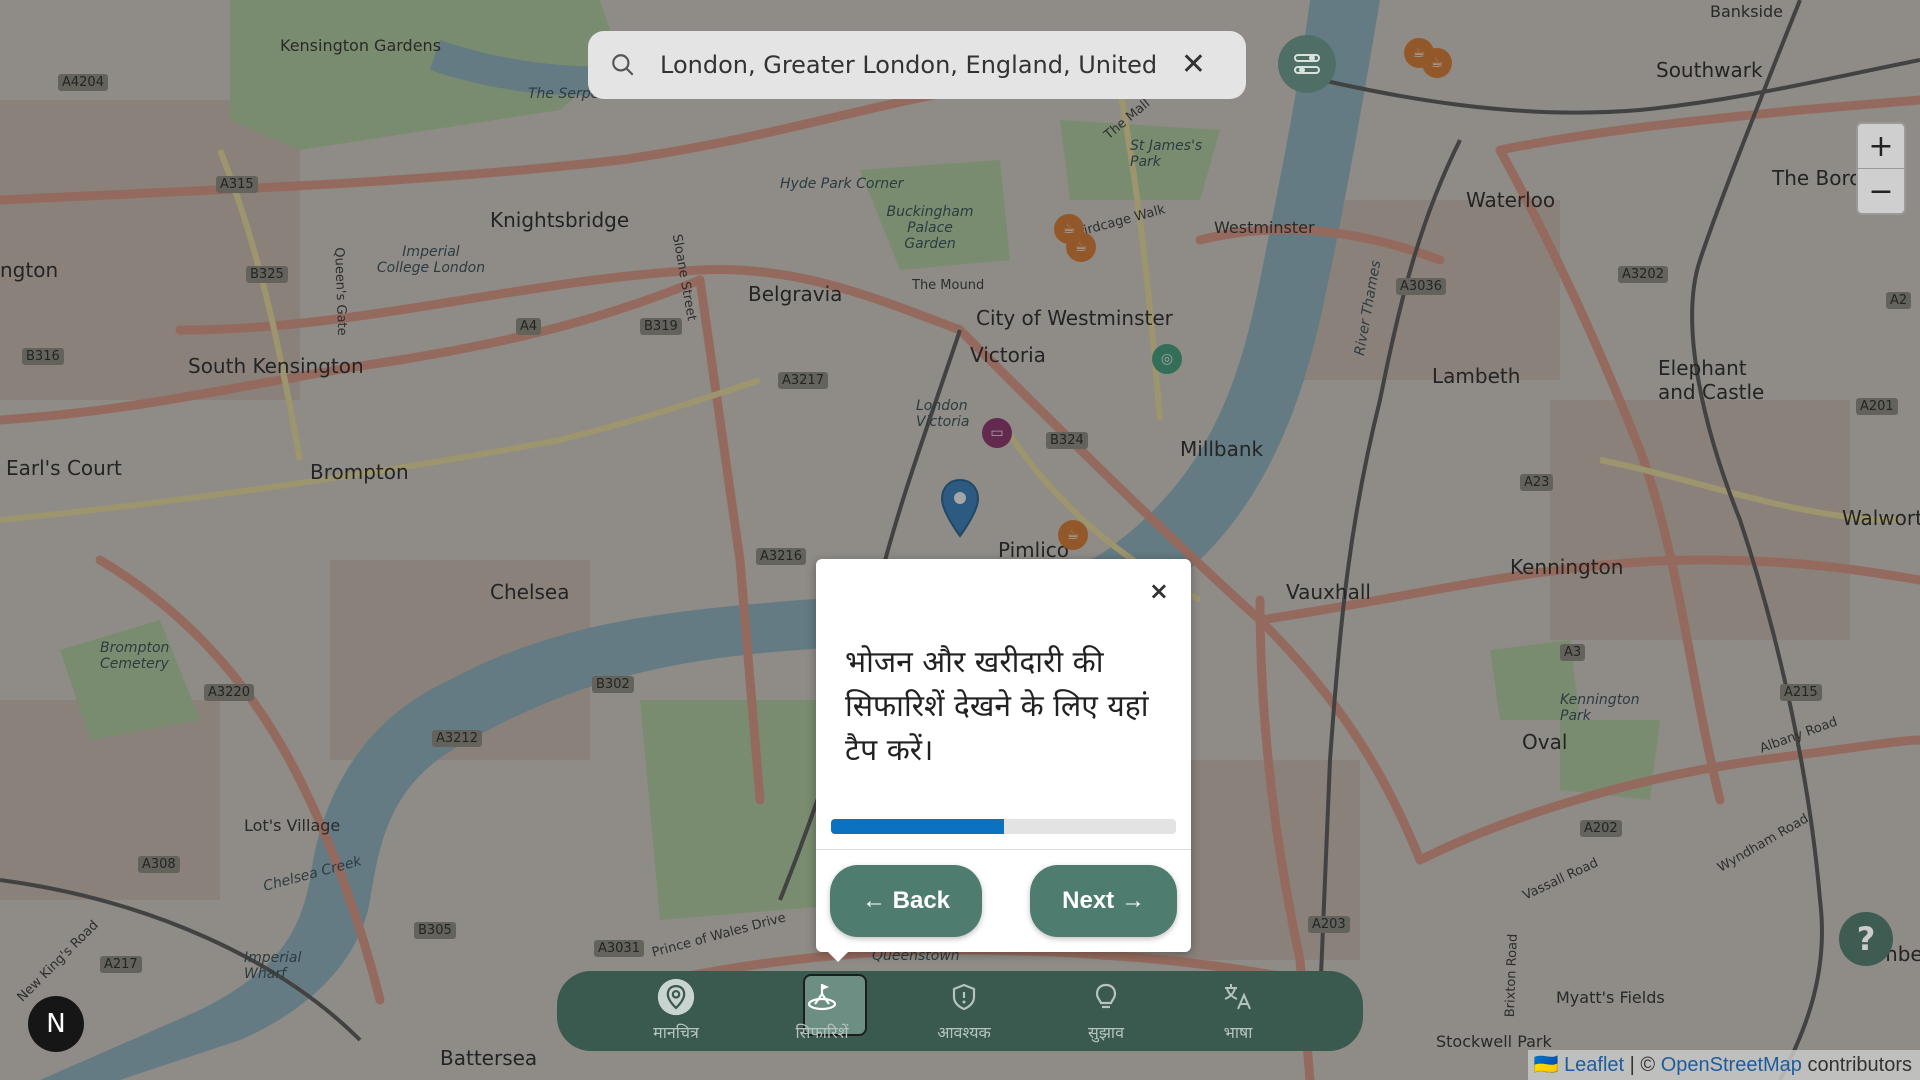 This screenshot has width=1920, height=1080. What do you see at coordinates (1003, 849) in the screenshot?
I see `divider` at bounding box center [1003, 849].